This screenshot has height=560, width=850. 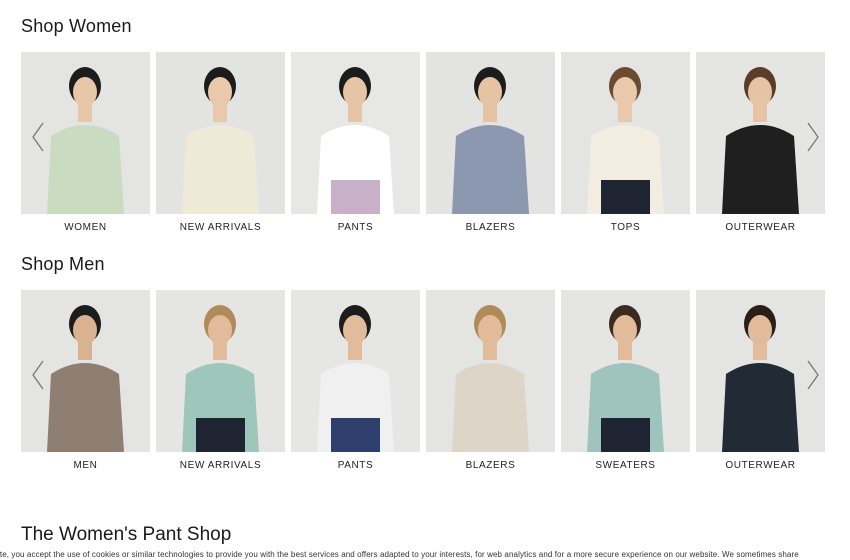 I want to click on shop-men-title: Shop Men, so click(x=63, y=264).